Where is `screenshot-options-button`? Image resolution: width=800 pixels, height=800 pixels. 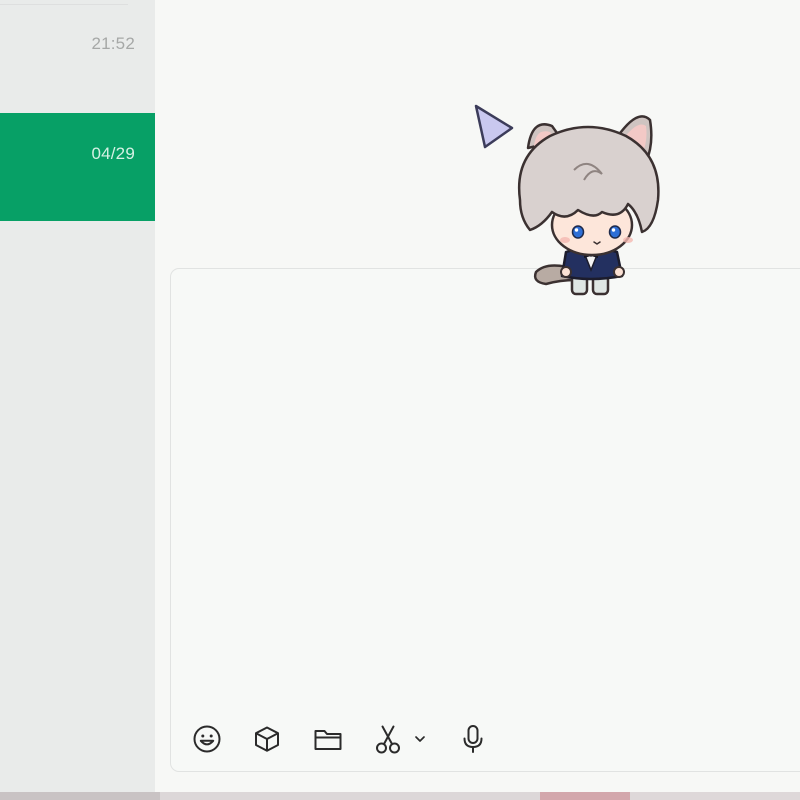
screenshot-options-button is located at coordinates (420, 739).